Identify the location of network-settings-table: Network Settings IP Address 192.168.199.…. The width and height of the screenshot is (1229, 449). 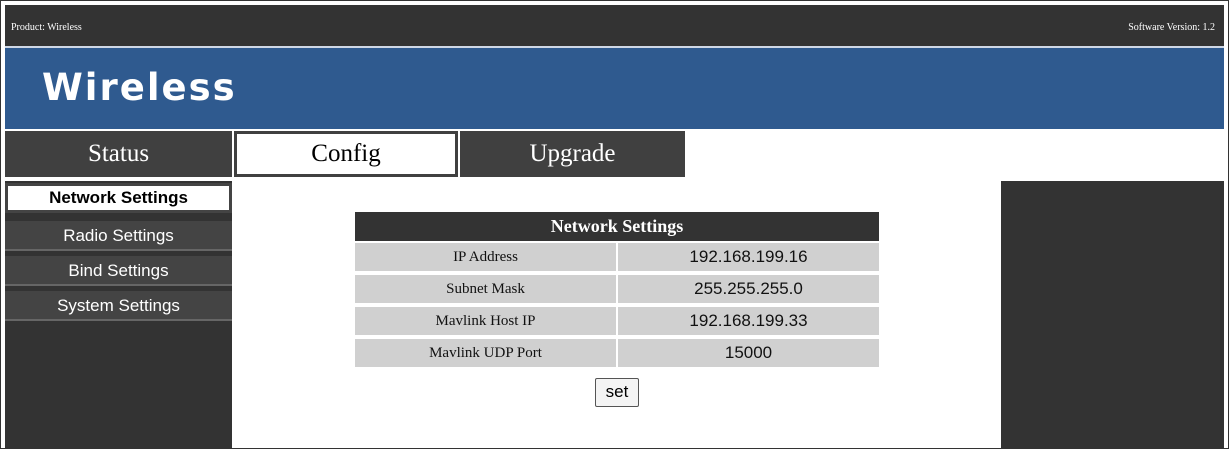
(617, 290).